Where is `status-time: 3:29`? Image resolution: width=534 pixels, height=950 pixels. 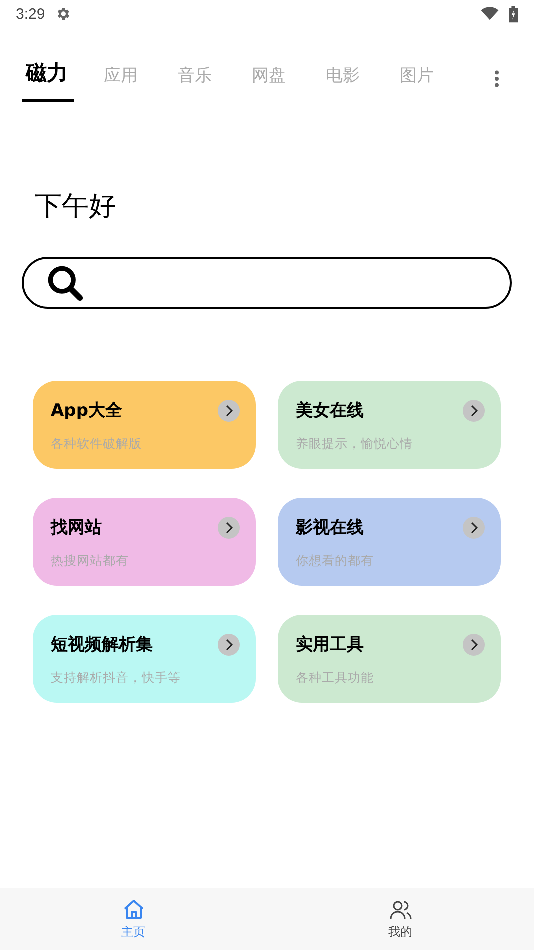
status-time: 3:29 is located at coordinates (31, 14).